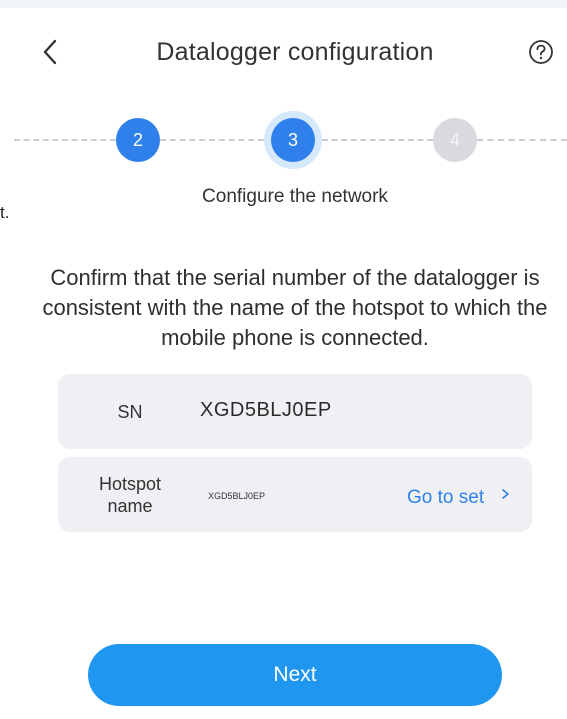  Describe the element at coordinates (283, 4) in the screenshot. I see `status-bar-strip` at that location.